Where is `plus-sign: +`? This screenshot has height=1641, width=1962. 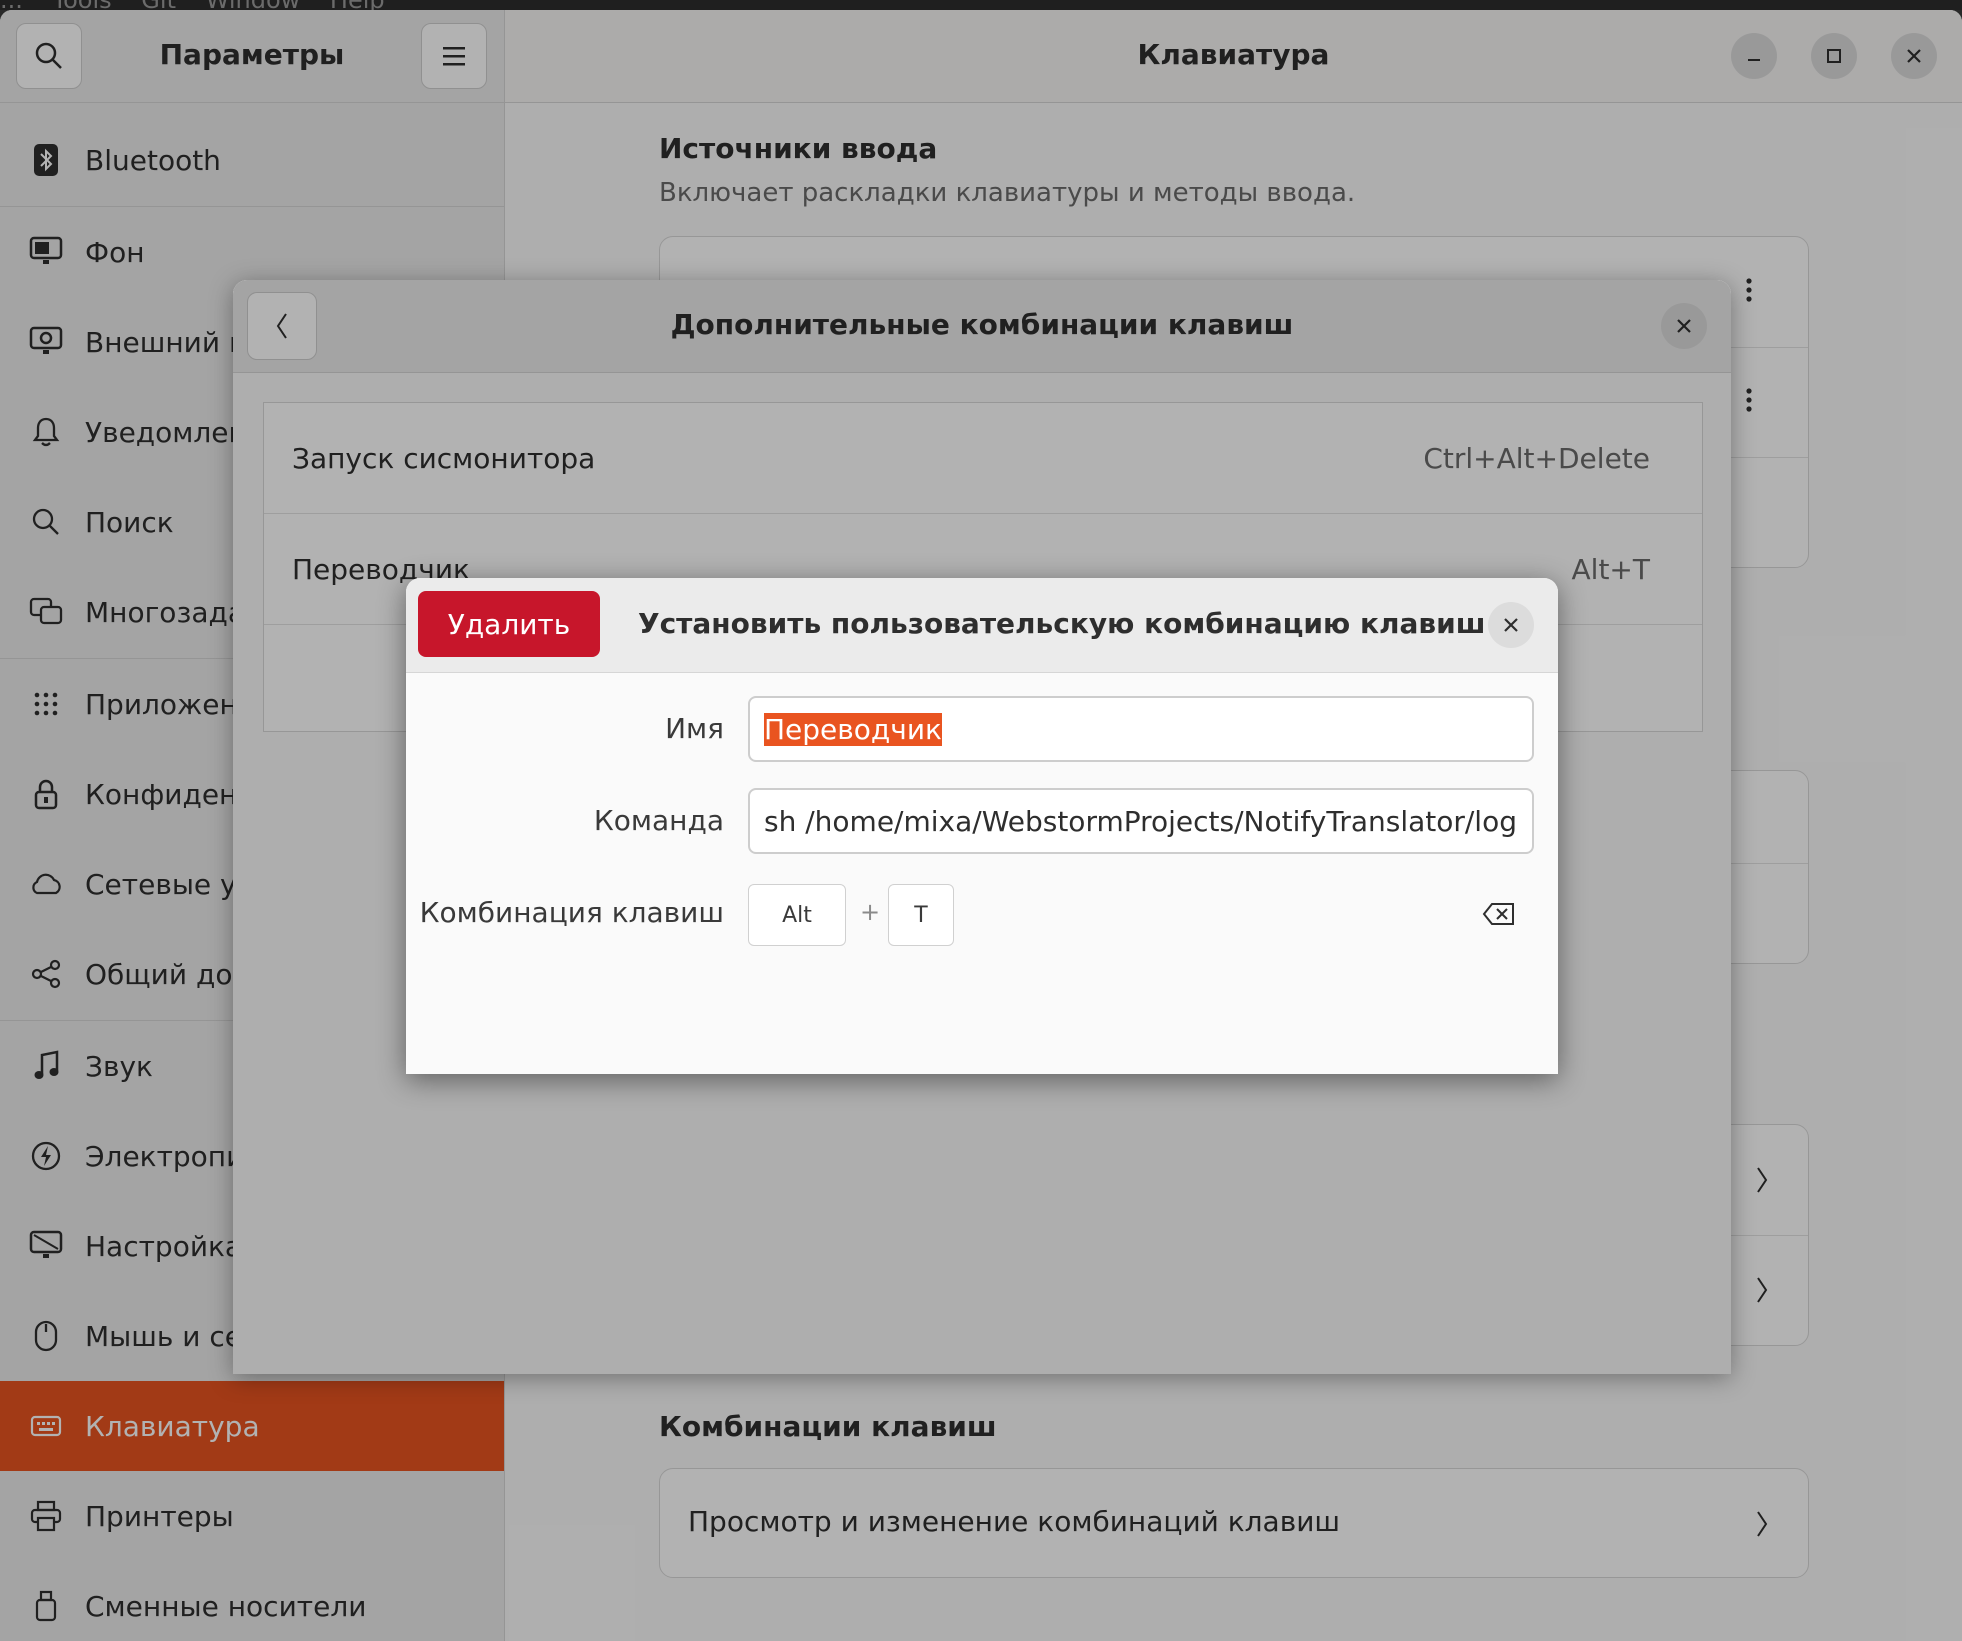
plus-sign: + is located at coordinates (870, 912).